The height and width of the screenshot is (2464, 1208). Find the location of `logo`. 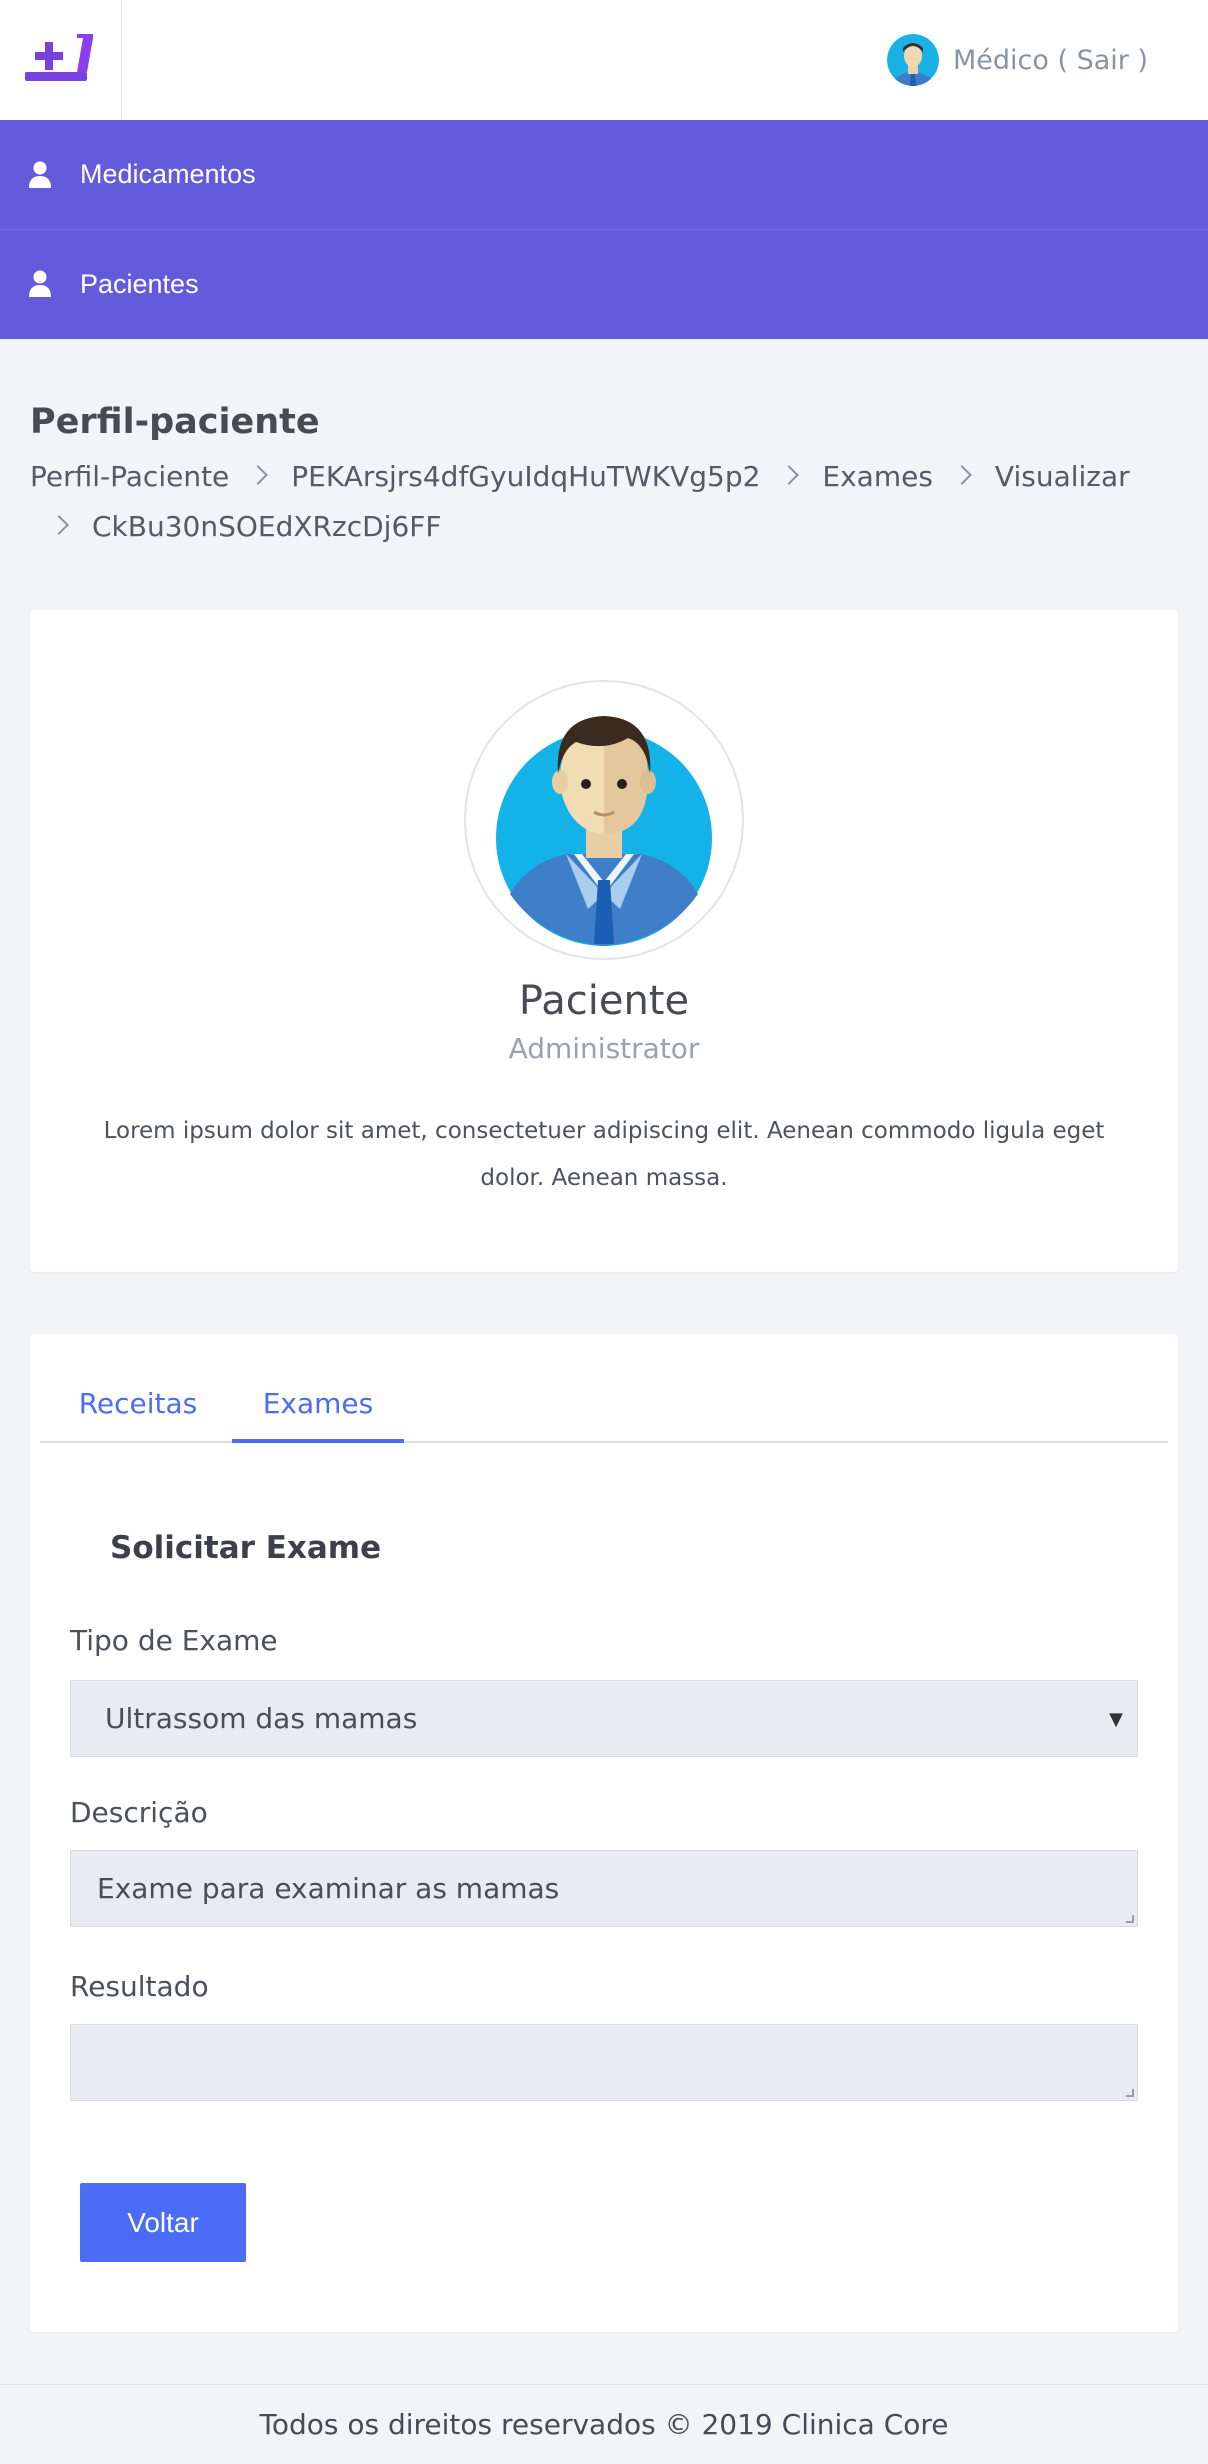

logo is located at coordinates (61, 60).